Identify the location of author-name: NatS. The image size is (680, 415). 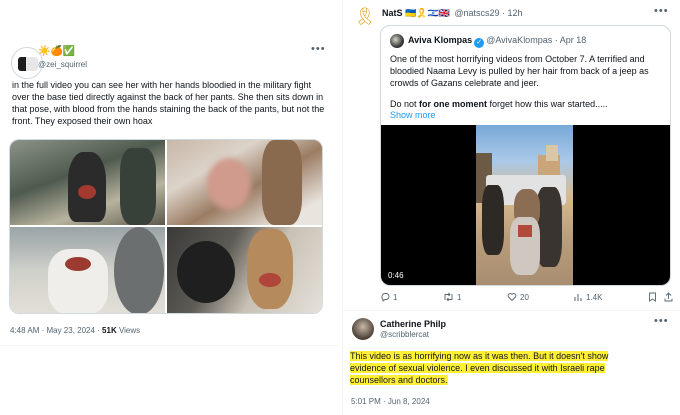
(392, 13).